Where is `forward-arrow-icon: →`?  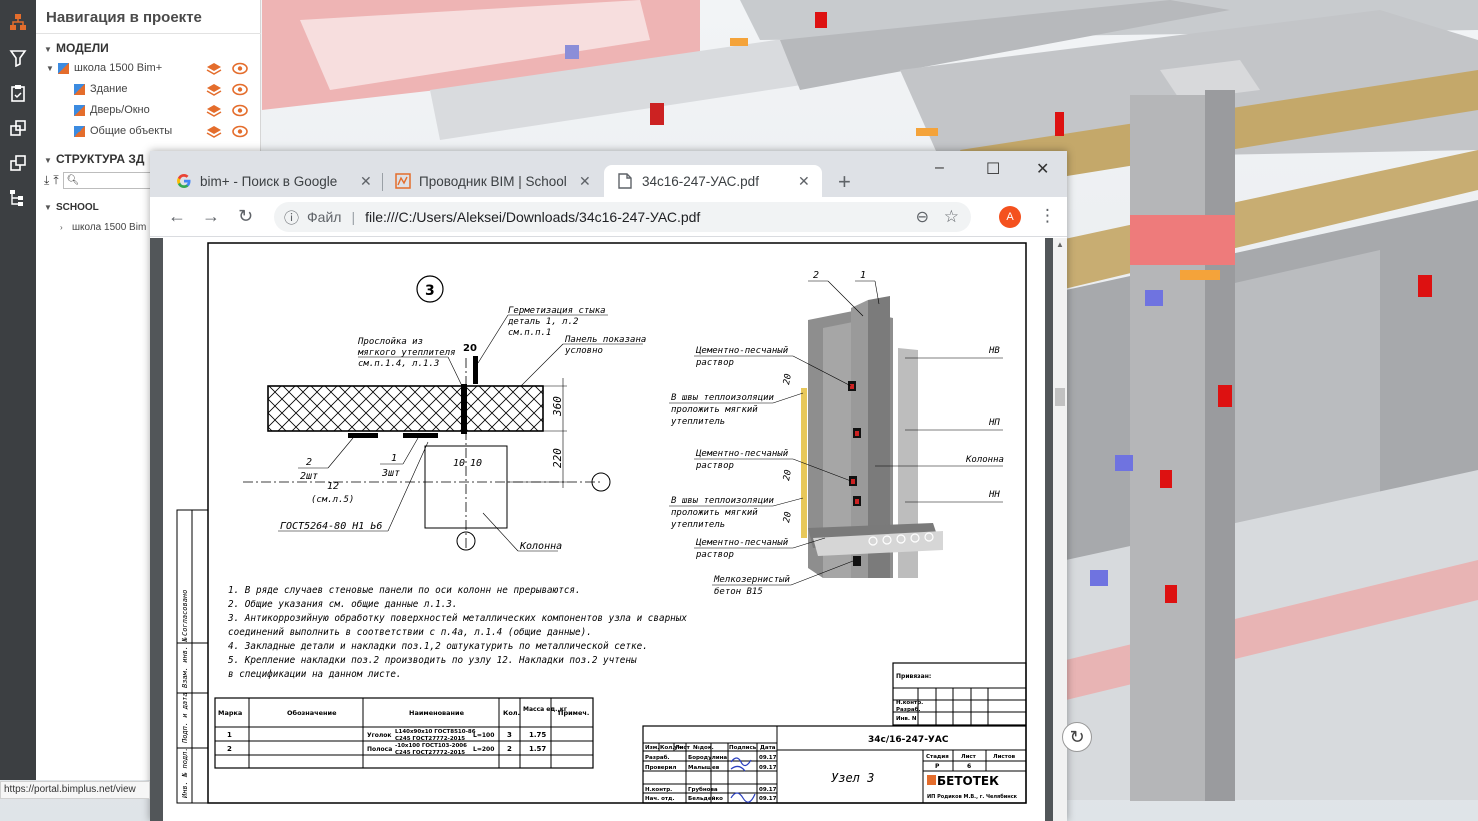
forward-arrow-icon: → is located at coordinates (211, 216).